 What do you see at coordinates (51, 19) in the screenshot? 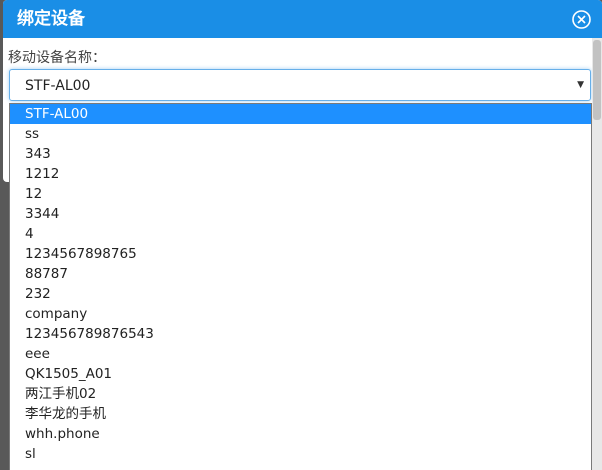
I see `dialog-title: 绑定设备` at bounding box center [51, 19].